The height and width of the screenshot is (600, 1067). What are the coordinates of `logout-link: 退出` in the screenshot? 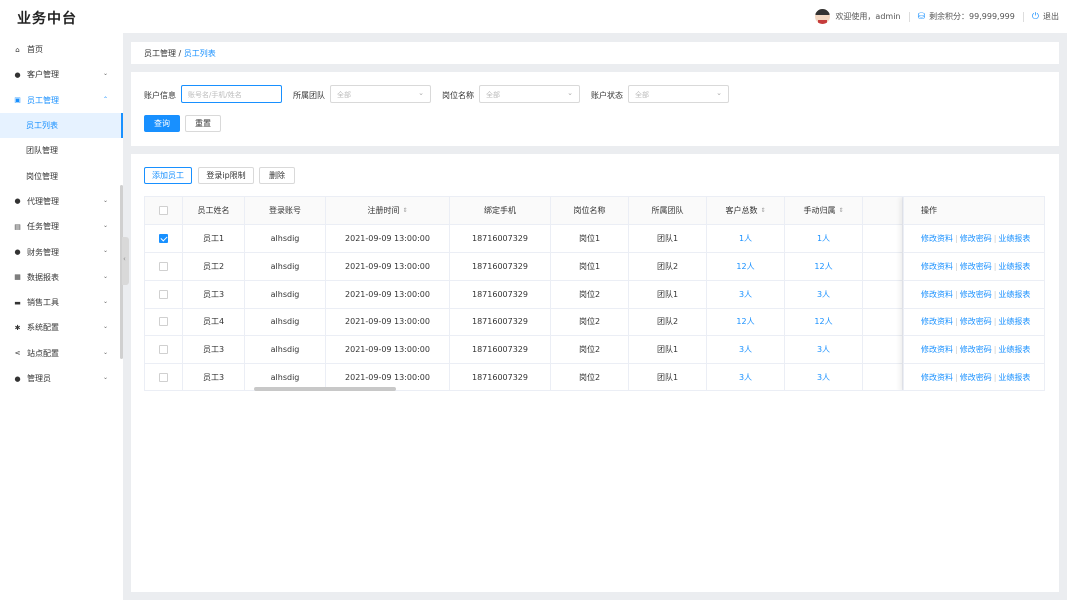 It's located at (1051, 16).